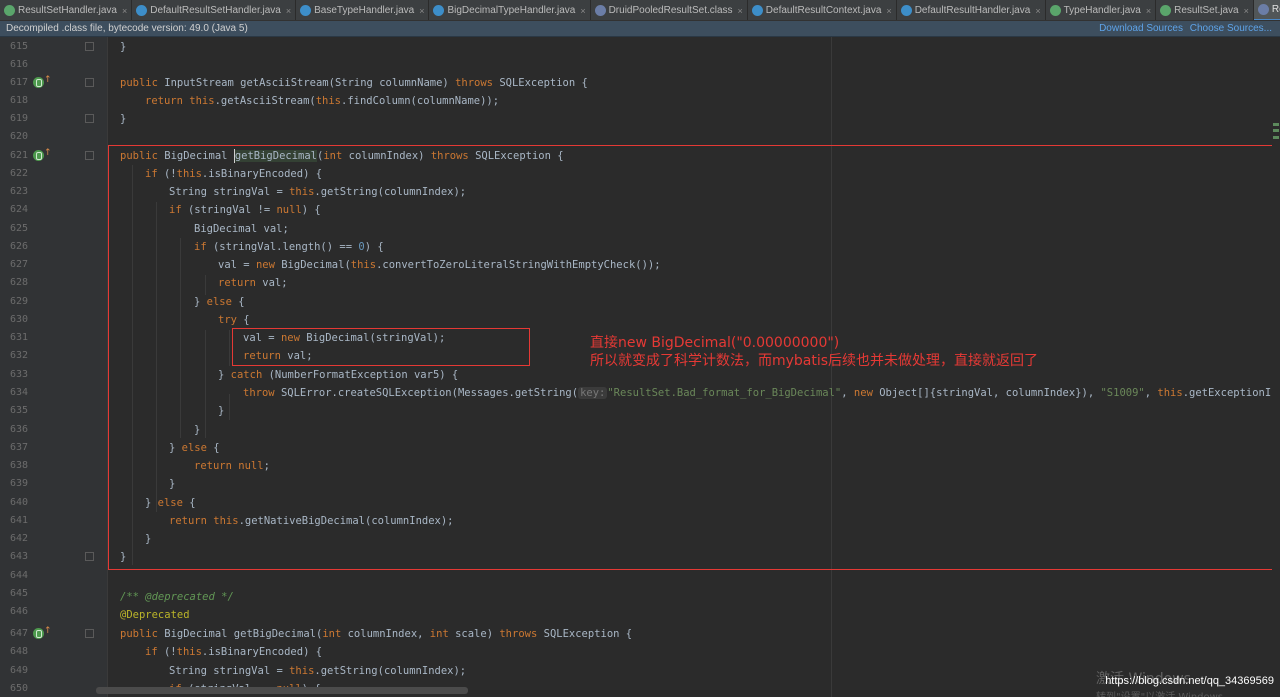  Describe the element at coordinates (971, 10) in the screenshot. I see `tab-defaultresulthandler-java: DefaultResultHandler.java ×` at that location.